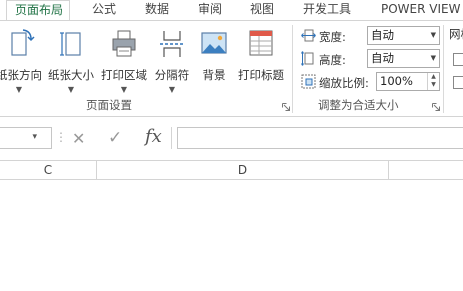 The width and height of the screenshot is (463, 291). I want to click on scale-row: 缩放比例: 100% ▲ ▼, so click(372, 82).